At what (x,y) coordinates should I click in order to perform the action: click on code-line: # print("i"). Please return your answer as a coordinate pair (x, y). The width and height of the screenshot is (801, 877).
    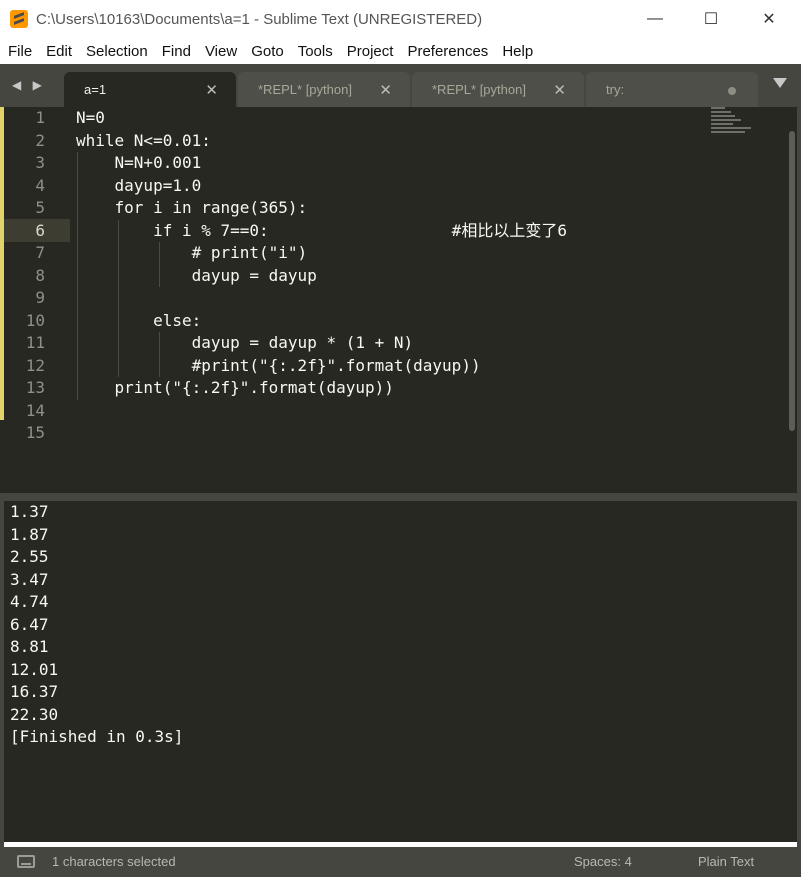
    Looking at the image, I should click on (423, 253).